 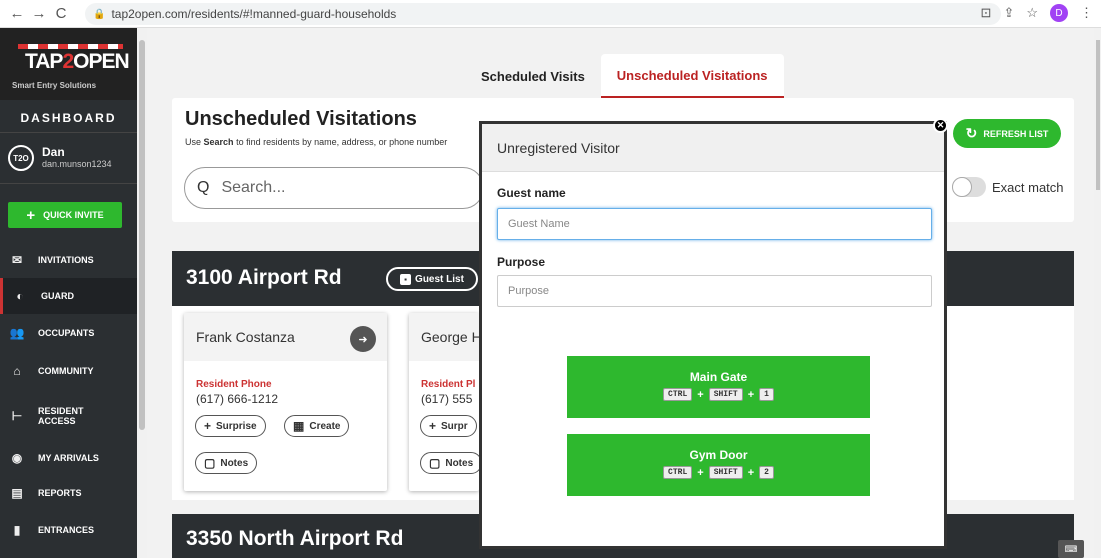 I want to click on exact-match-toggle: Exact match, so click(x=1008, y=187).